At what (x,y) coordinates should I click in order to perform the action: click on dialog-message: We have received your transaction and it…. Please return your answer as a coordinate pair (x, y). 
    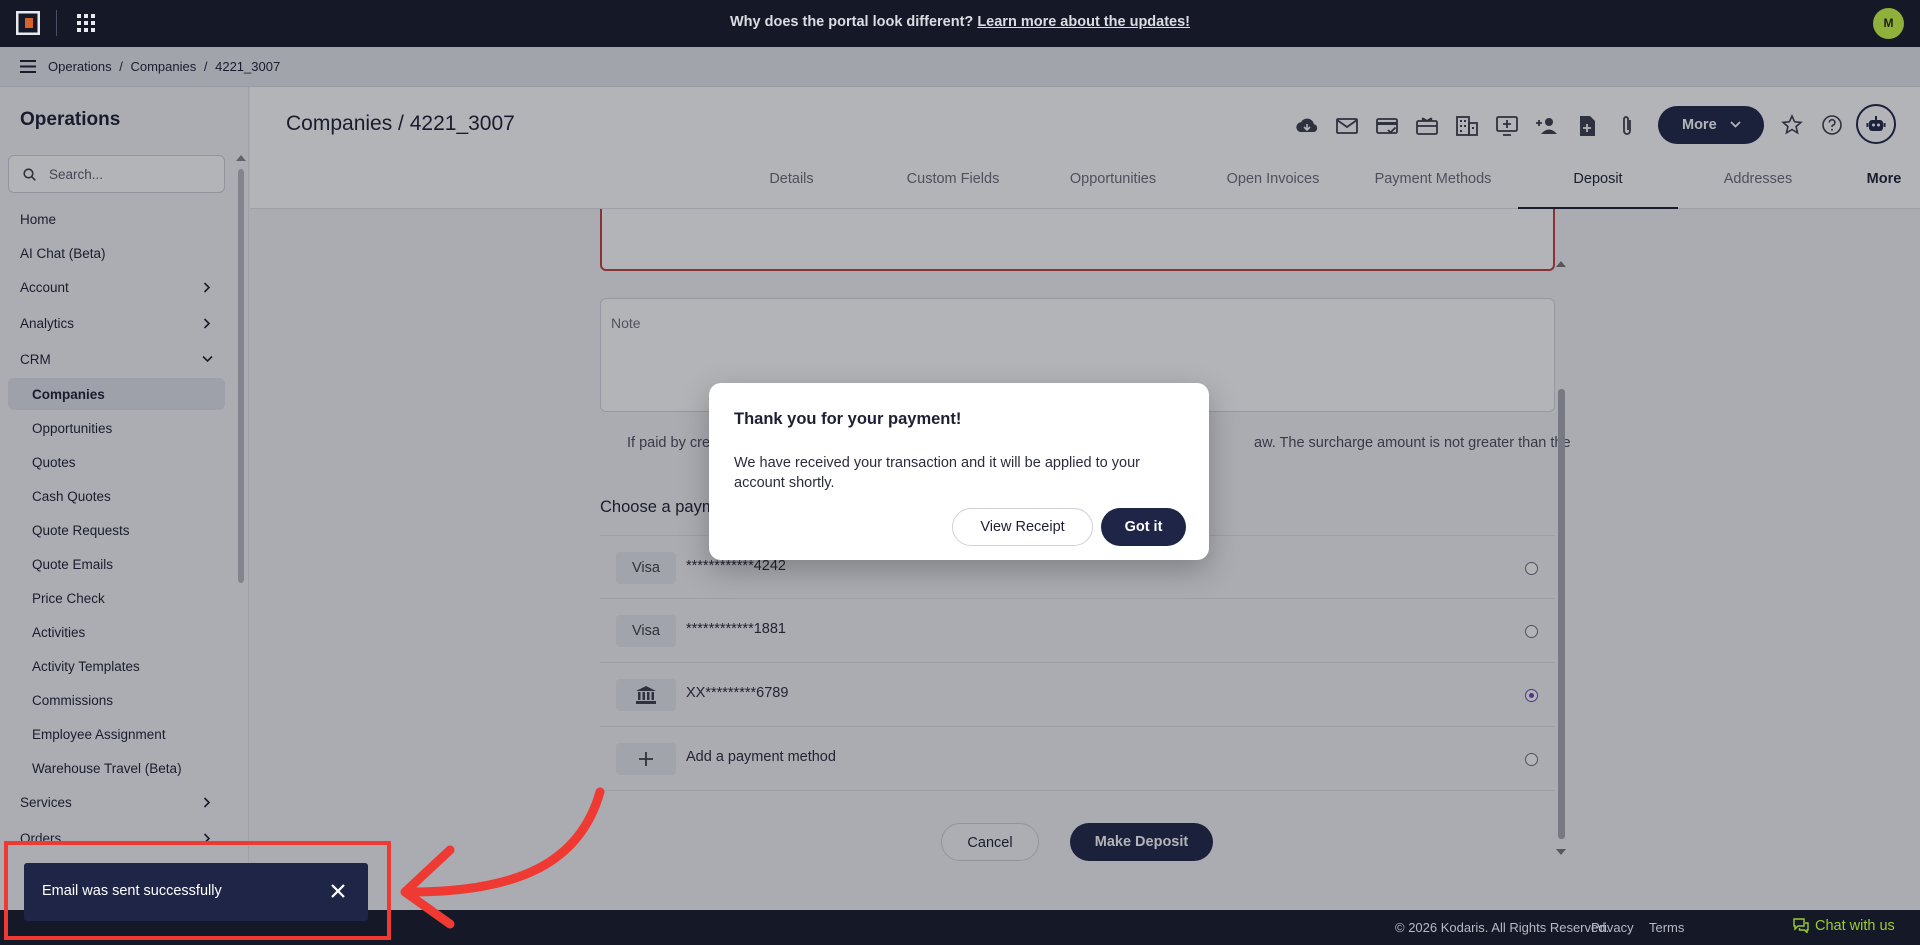
    Looking at the image, I should click on (937, 473).